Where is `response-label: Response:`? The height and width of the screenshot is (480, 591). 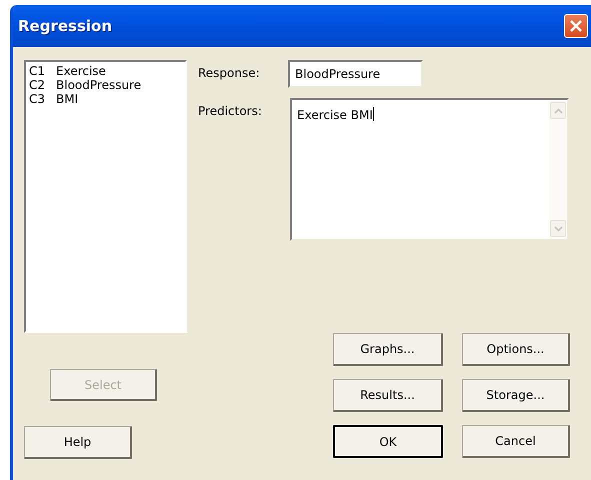 response-label: Response: is located at coordinates (229, 73).